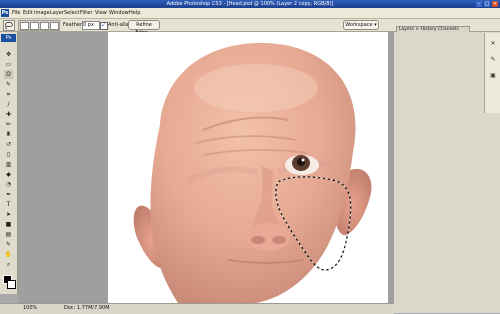 This screenshot has width=500, height=314. Describe the element at coordinates (8, 204) in the screenshot. I see `type-tool-icon: T` at that location.